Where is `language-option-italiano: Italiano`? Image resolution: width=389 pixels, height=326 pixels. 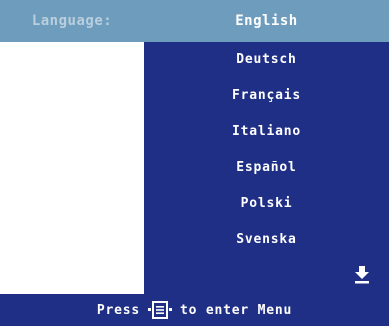 language-option-italiano: Italiano is located at coordinates (266, 132).